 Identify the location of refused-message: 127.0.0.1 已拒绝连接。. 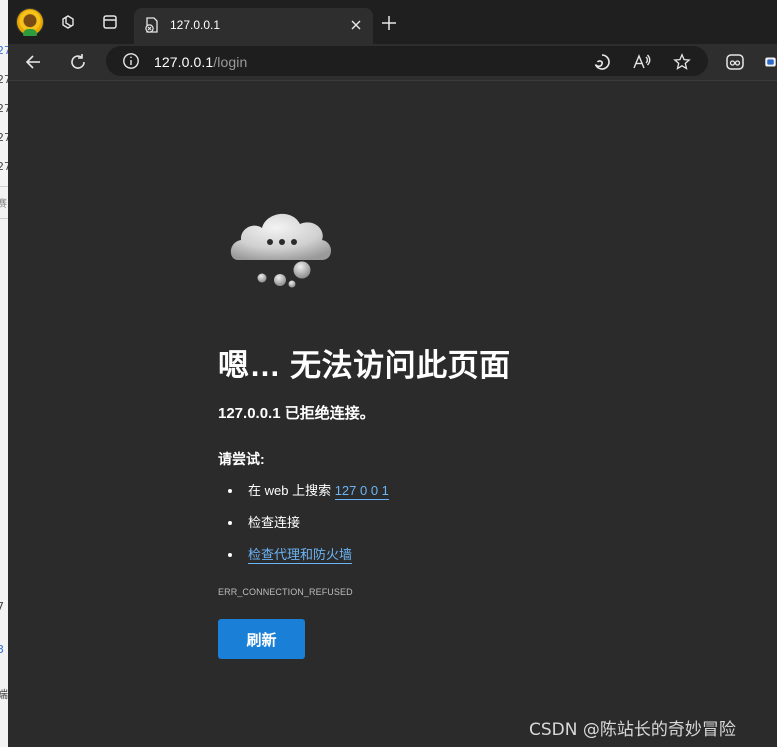
(296, 413).